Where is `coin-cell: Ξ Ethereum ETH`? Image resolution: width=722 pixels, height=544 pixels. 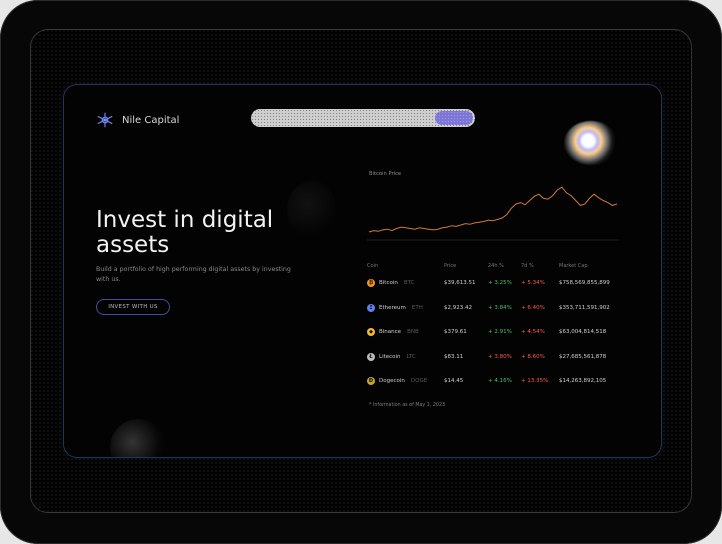 coin-cell: Ξ Ethereum ETH is located at coordinates (405, 307).